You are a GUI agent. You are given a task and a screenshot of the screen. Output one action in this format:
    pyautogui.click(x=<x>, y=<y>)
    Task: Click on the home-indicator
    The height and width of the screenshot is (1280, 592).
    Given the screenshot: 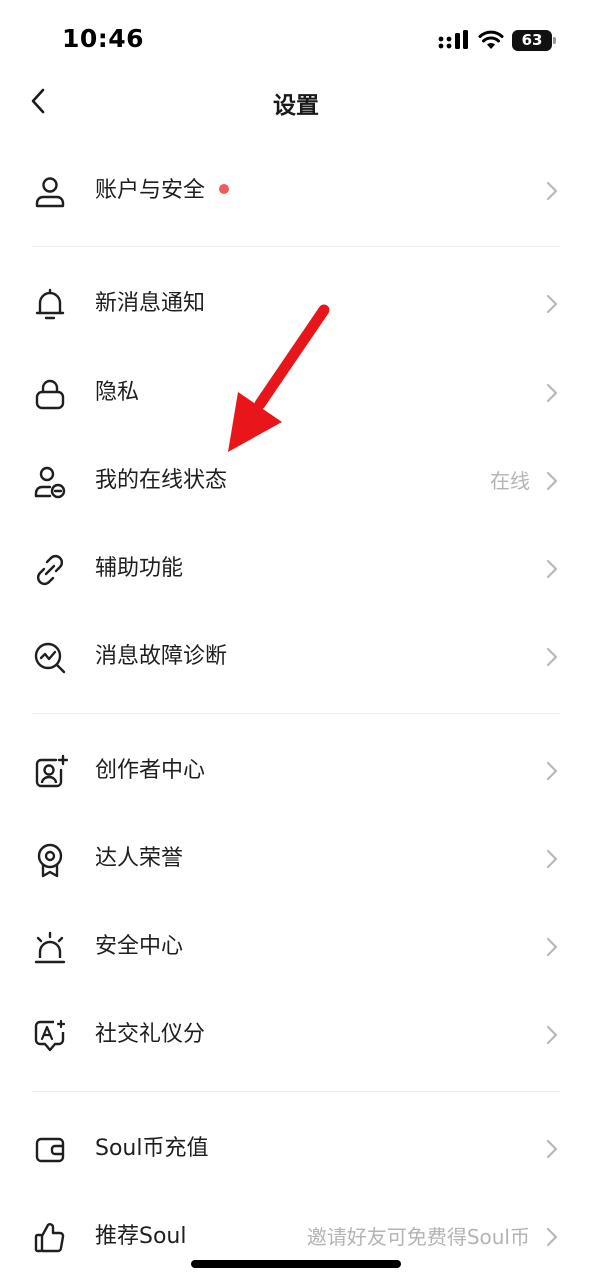 What is the action you would take?
    pyautogui.click(x=296, y=1264)
    